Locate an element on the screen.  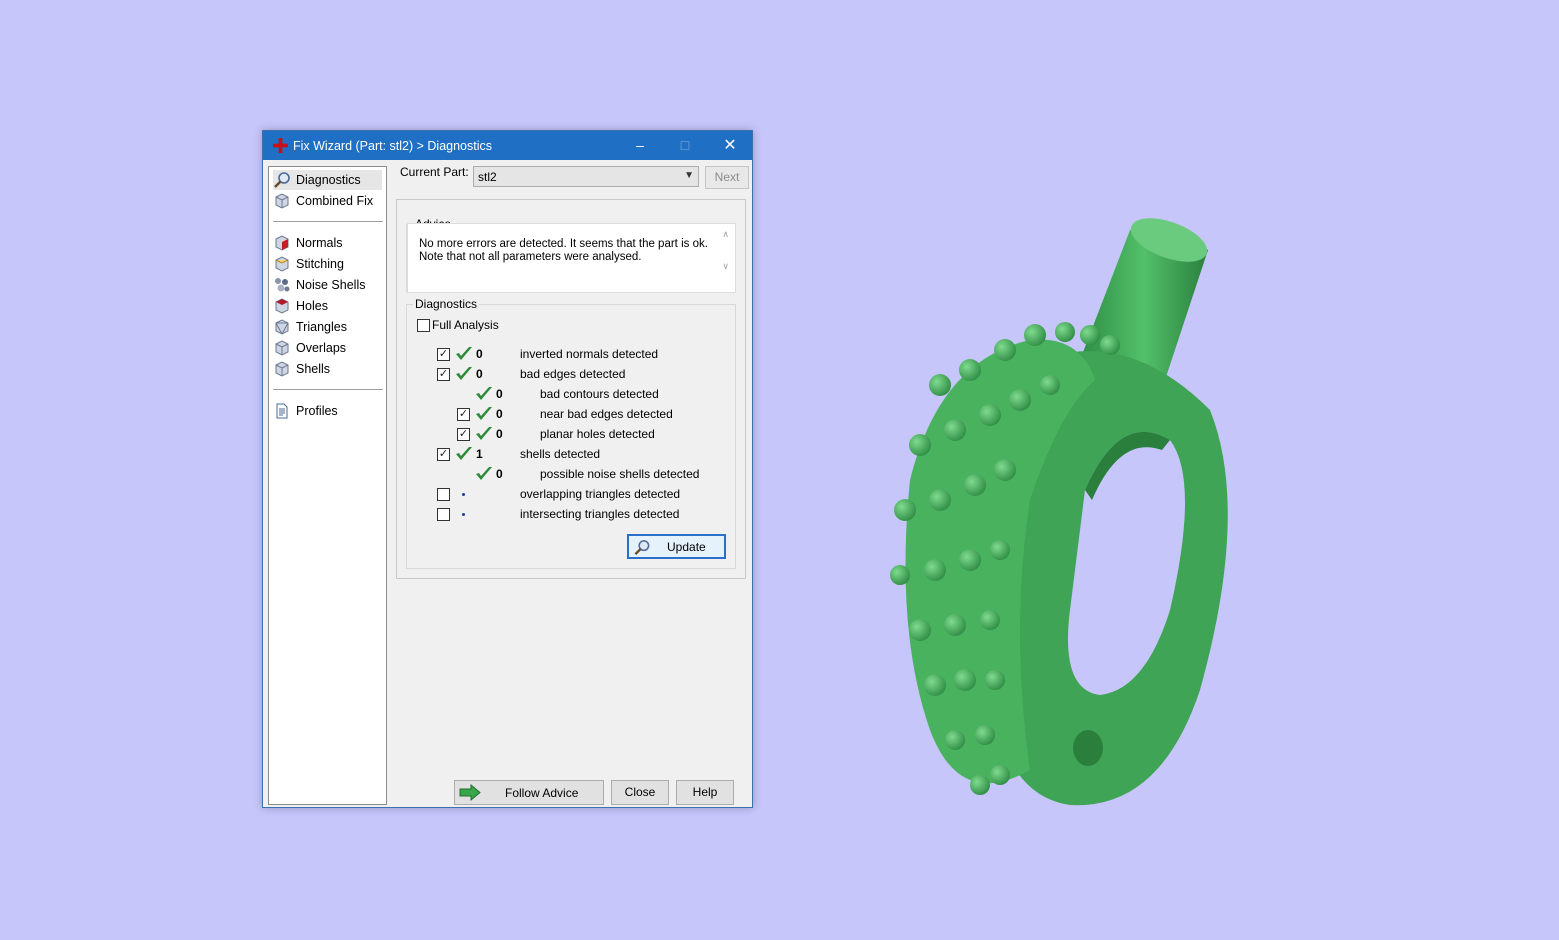
sidebar-item-shells: Shells is located at coordinates (327, 369).